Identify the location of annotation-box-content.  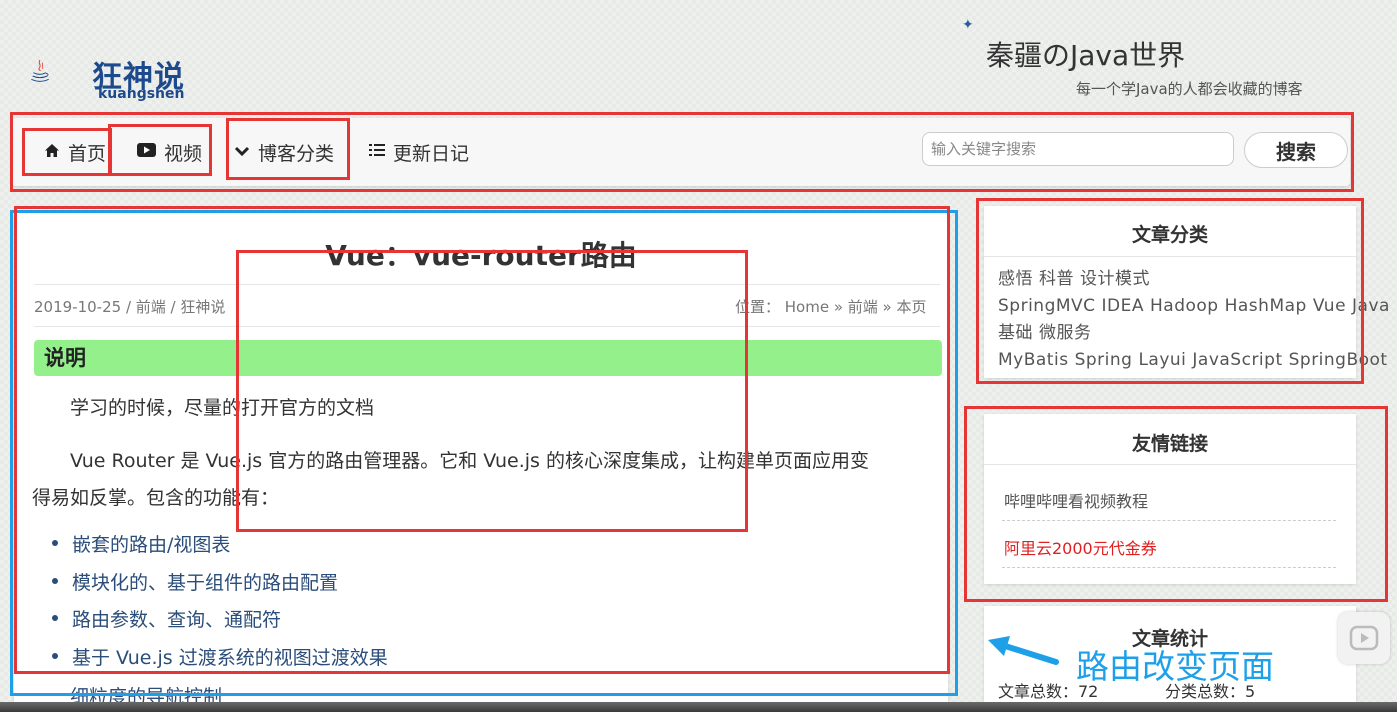
(492, 391).